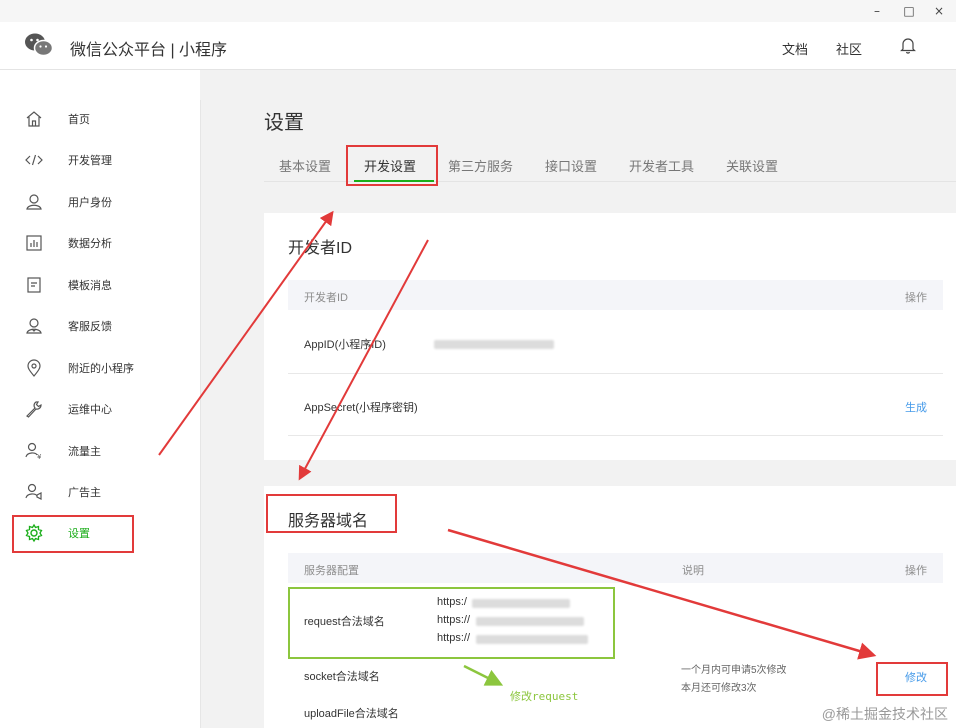 Image resolution: width=956 pixels, height=728 pixels. I want to click on sidebar-item-analytics: 数据分析, so click(100, 243).